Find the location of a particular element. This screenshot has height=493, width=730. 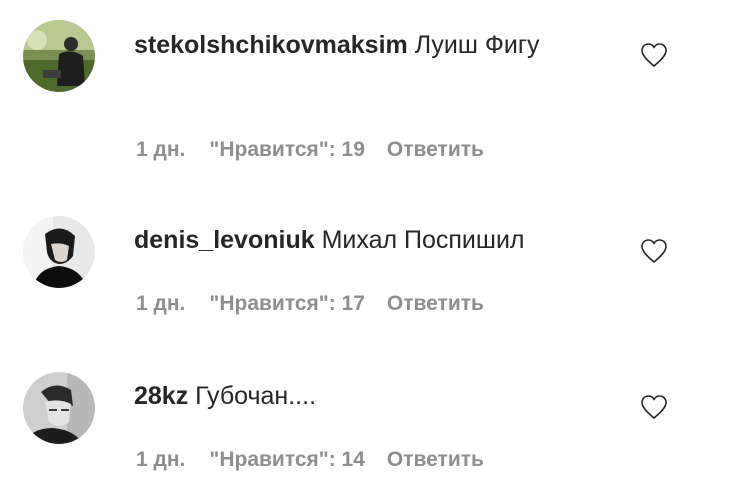

comment-username: 28kz is located at coordinates (161, 396).